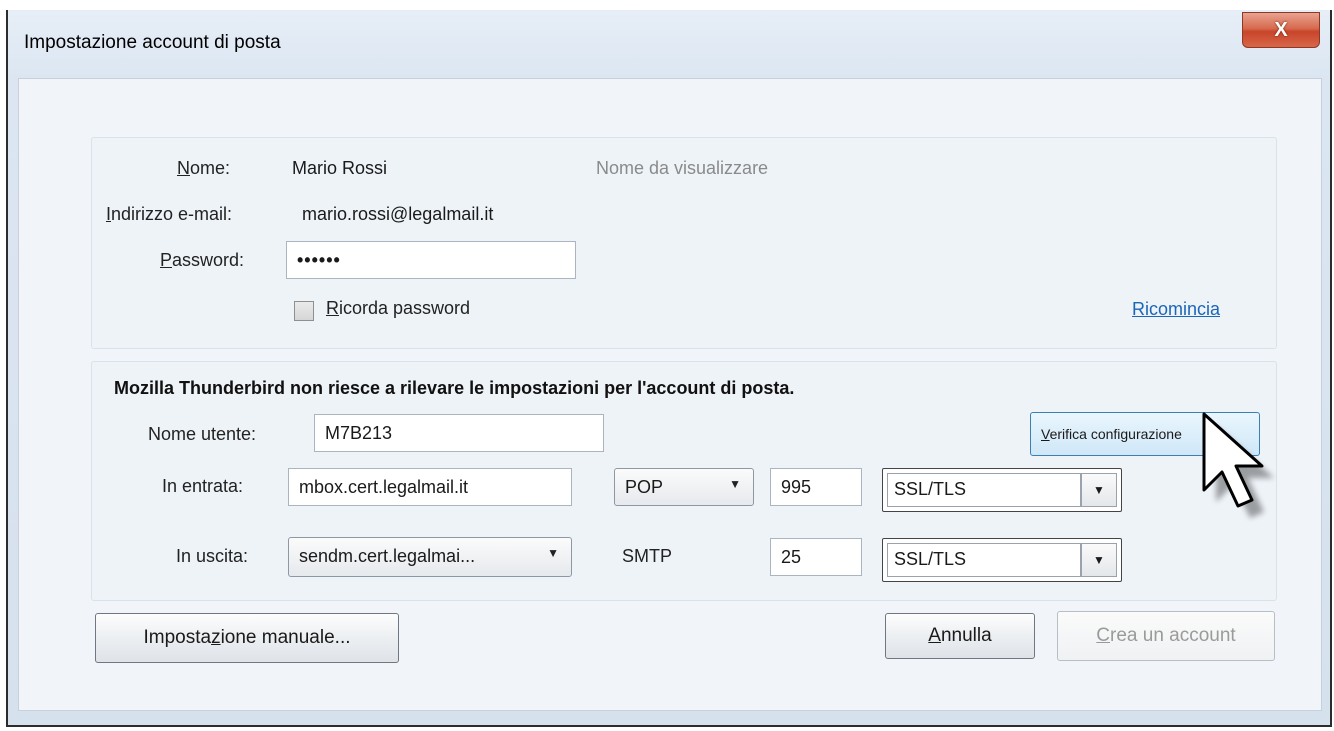 The image size is (1334, 731). I want to click on remember-password-label: Ricorda password, so click(398, 308).